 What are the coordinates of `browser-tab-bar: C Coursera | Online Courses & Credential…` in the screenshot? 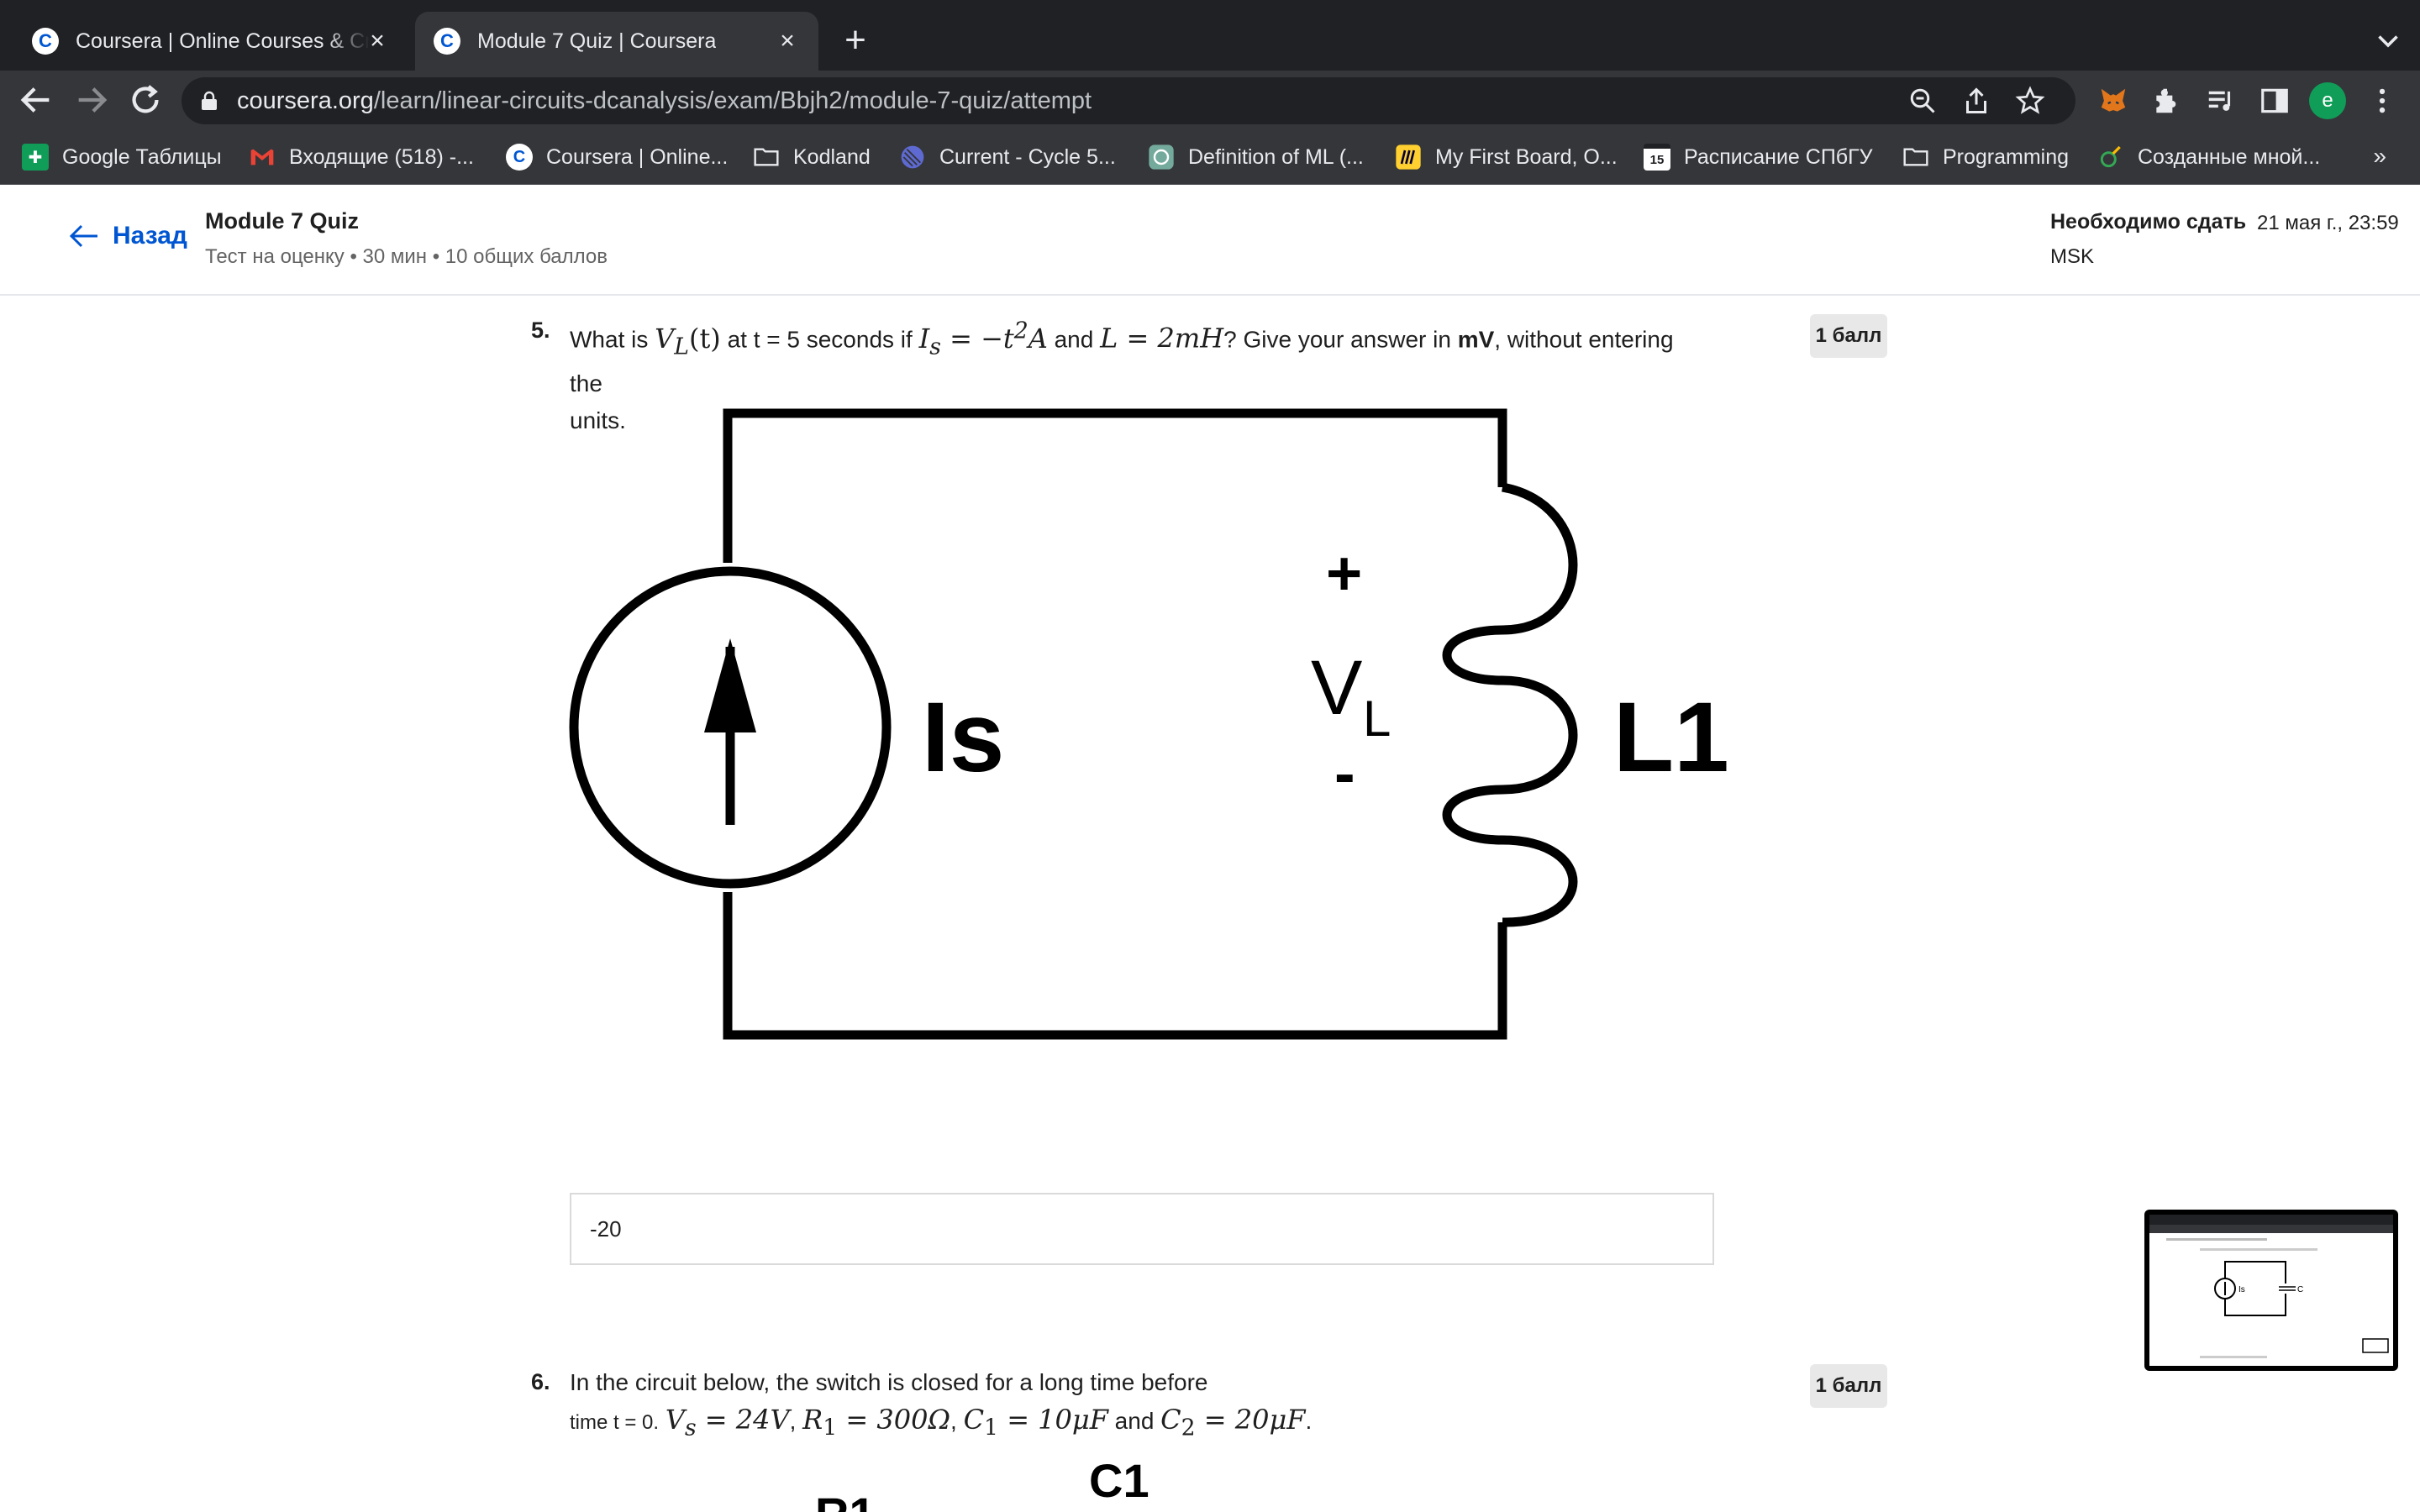 It's located at (1210, 35).